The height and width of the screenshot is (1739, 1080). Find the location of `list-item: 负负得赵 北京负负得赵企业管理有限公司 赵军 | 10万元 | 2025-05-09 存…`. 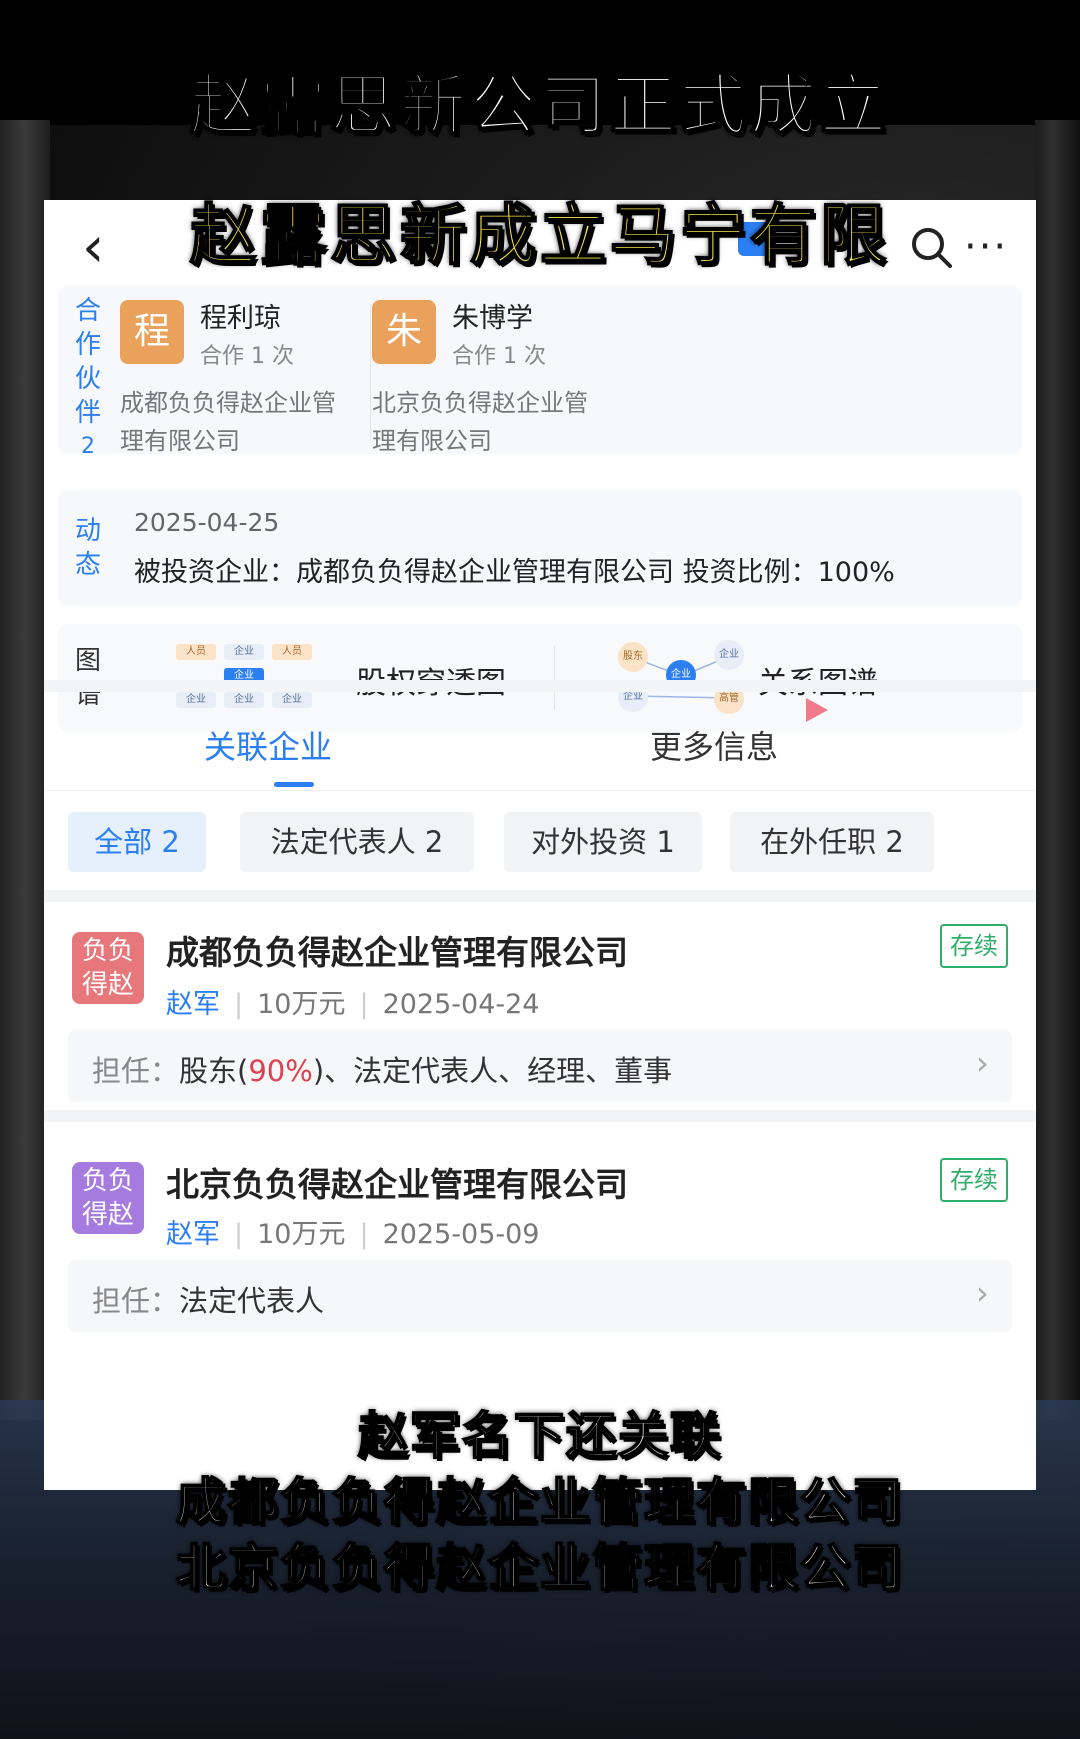

list-item: 负负得赵 北京负负得赵企业管理有限公司 赵军 | 10万元 | 2025-05-09 存… is located at coordinates (540, 1232).